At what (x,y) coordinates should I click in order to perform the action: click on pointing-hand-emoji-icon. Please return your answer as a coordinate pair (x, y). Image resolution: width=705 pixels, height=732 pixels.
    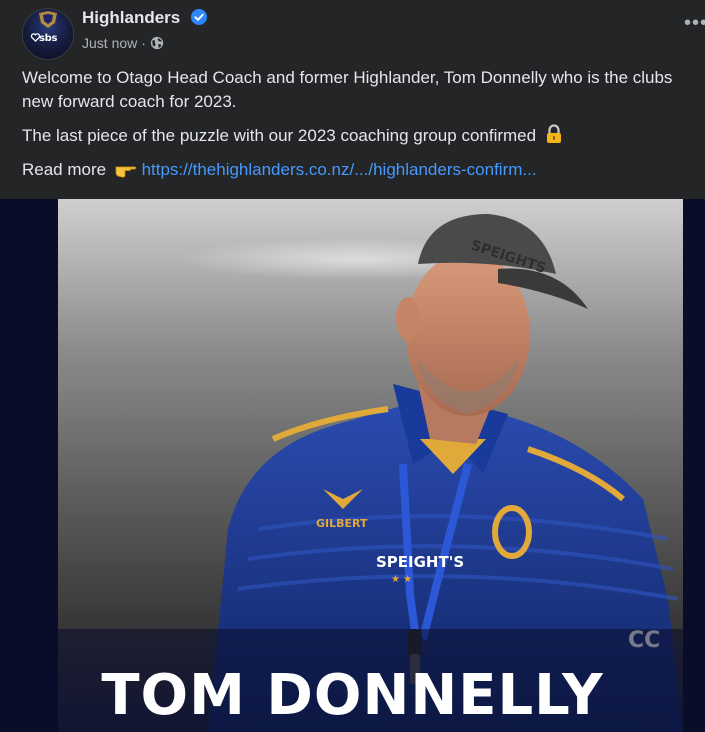
    Looking at the image, I should click on (125, 172).